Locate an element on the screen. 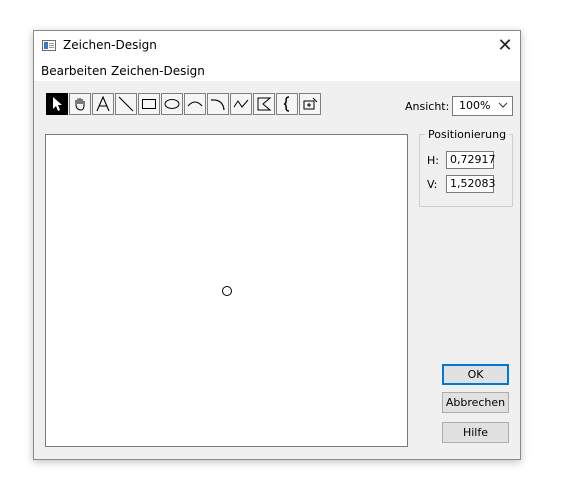  line-icon is located at coordinates (126, 104).